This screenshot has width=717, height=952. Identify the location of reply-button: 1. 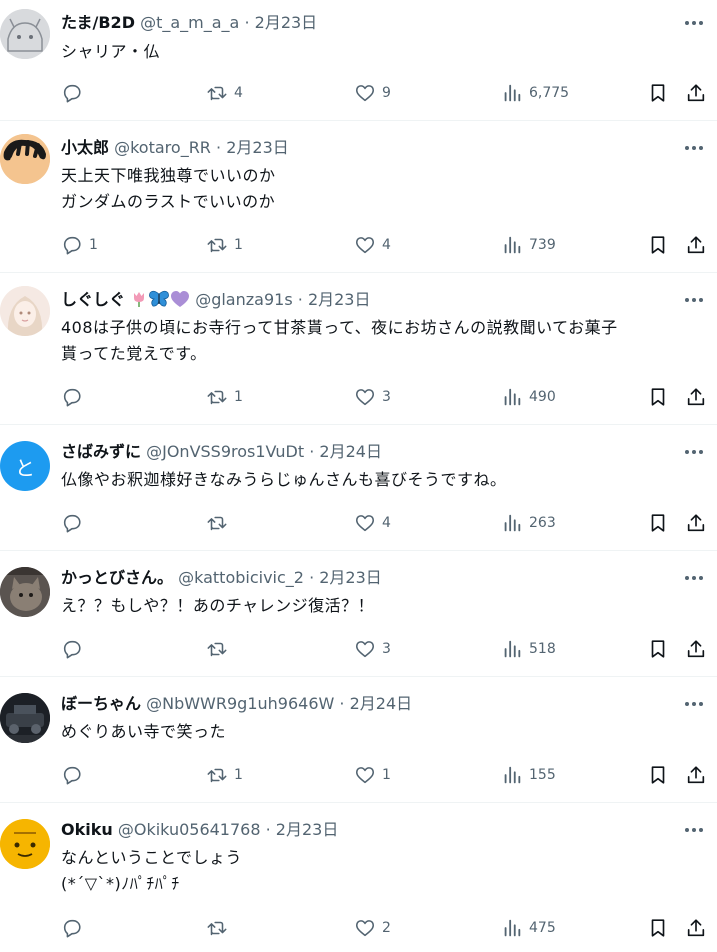
(79, 245).